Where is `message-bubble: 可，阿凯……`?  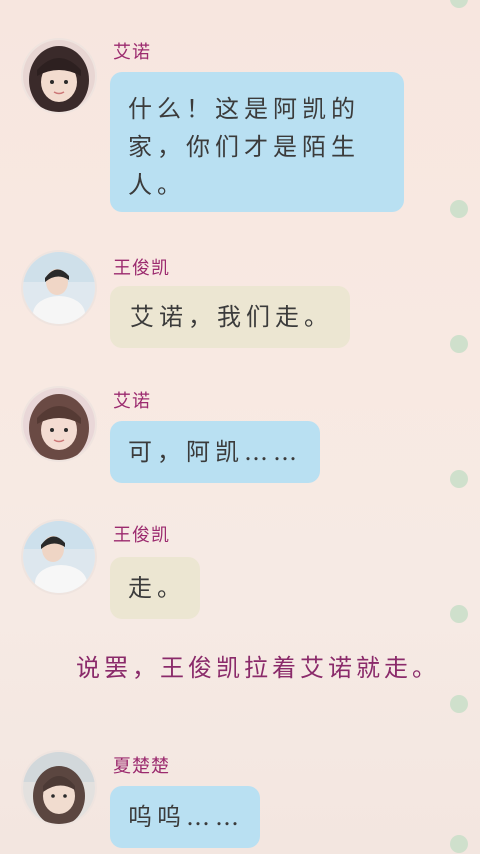
message-bubble: 可，阿凯…… is located at coordinates (215, 452).